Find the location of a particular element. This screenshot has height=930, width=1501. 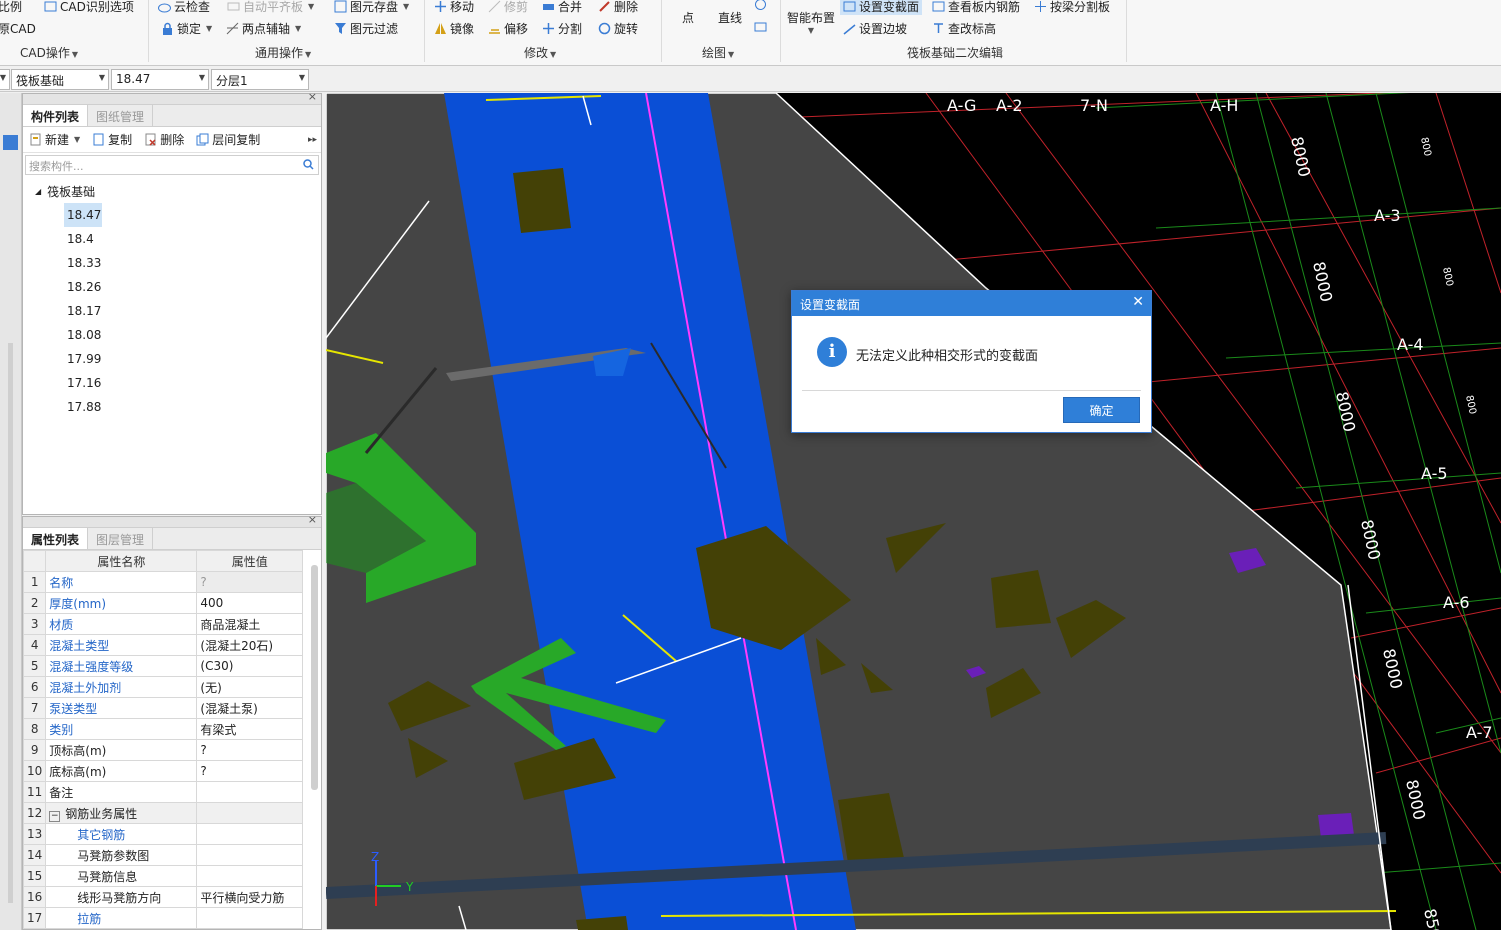

ribbon-move-button: 移动 is located at coordinates (454, 7).